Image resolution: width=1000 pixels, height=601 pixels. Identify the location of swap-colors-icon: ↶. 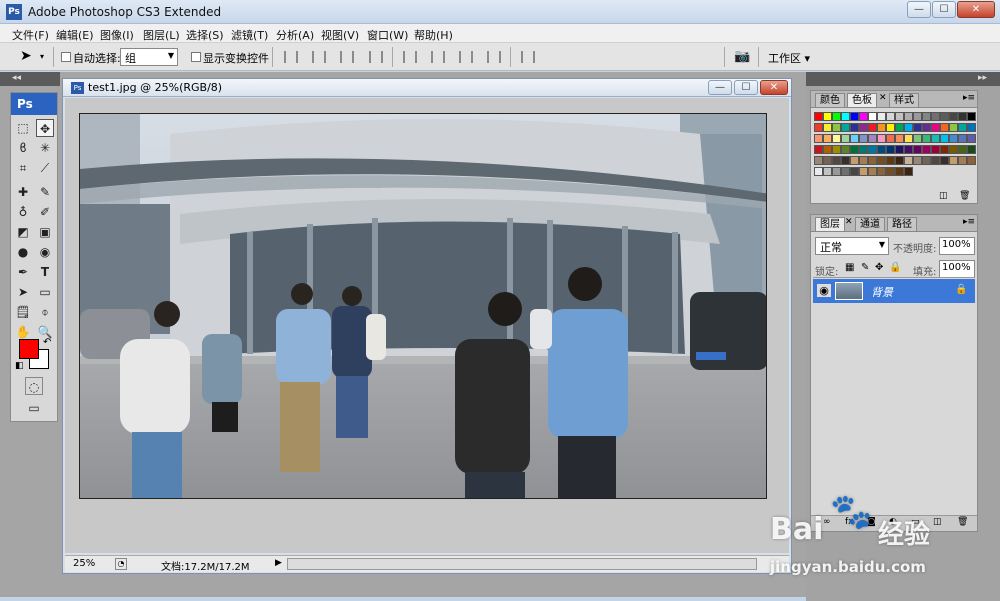
(47, 342).